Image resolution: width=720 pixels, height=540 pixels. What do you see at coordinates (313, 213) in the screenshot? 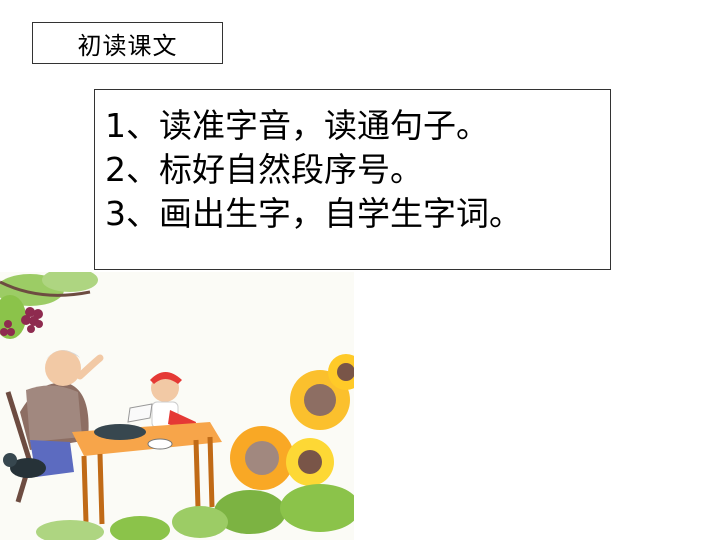
I see `task-item-3: 3、画出生字，自学生字词。` at bounding box center [313, 213].